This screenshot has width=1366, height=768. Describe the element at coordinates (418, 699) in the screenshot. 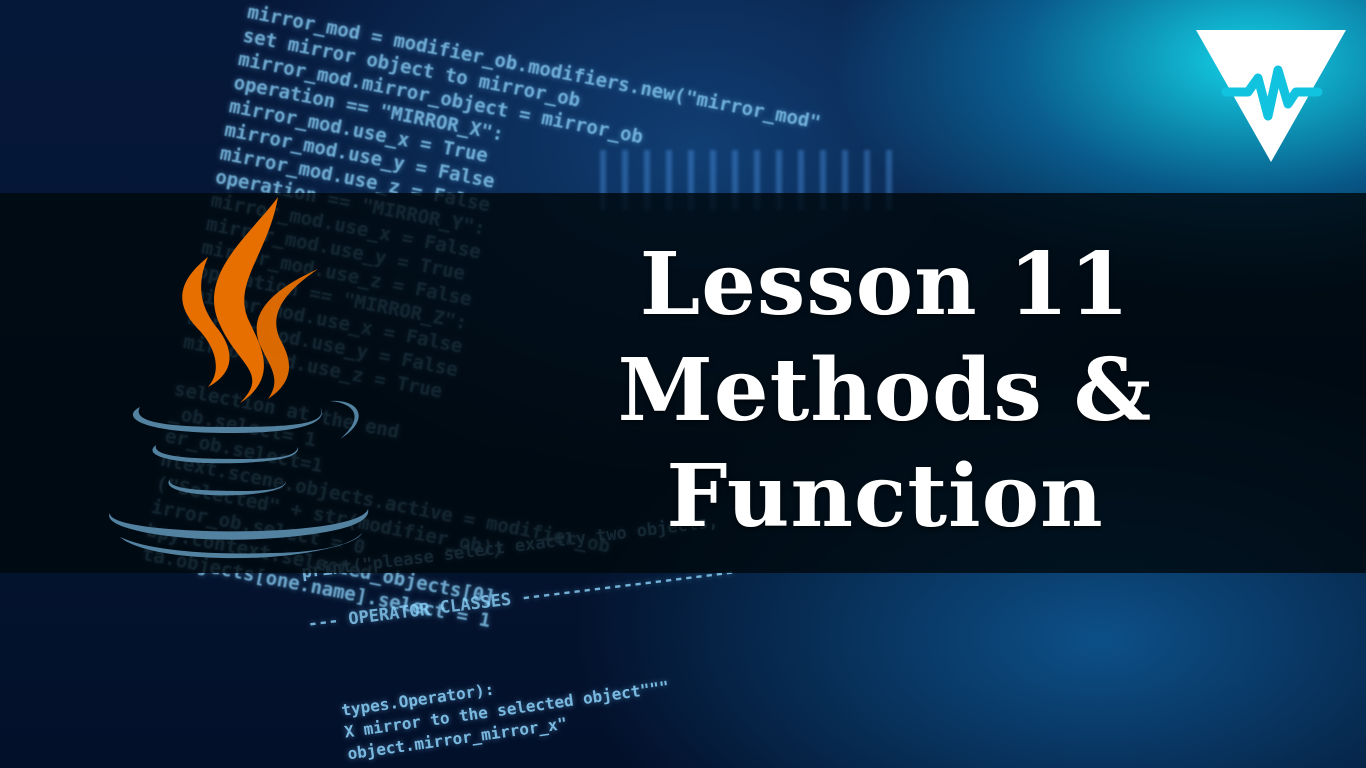

I see `code-line: types.Operator):` at that location.